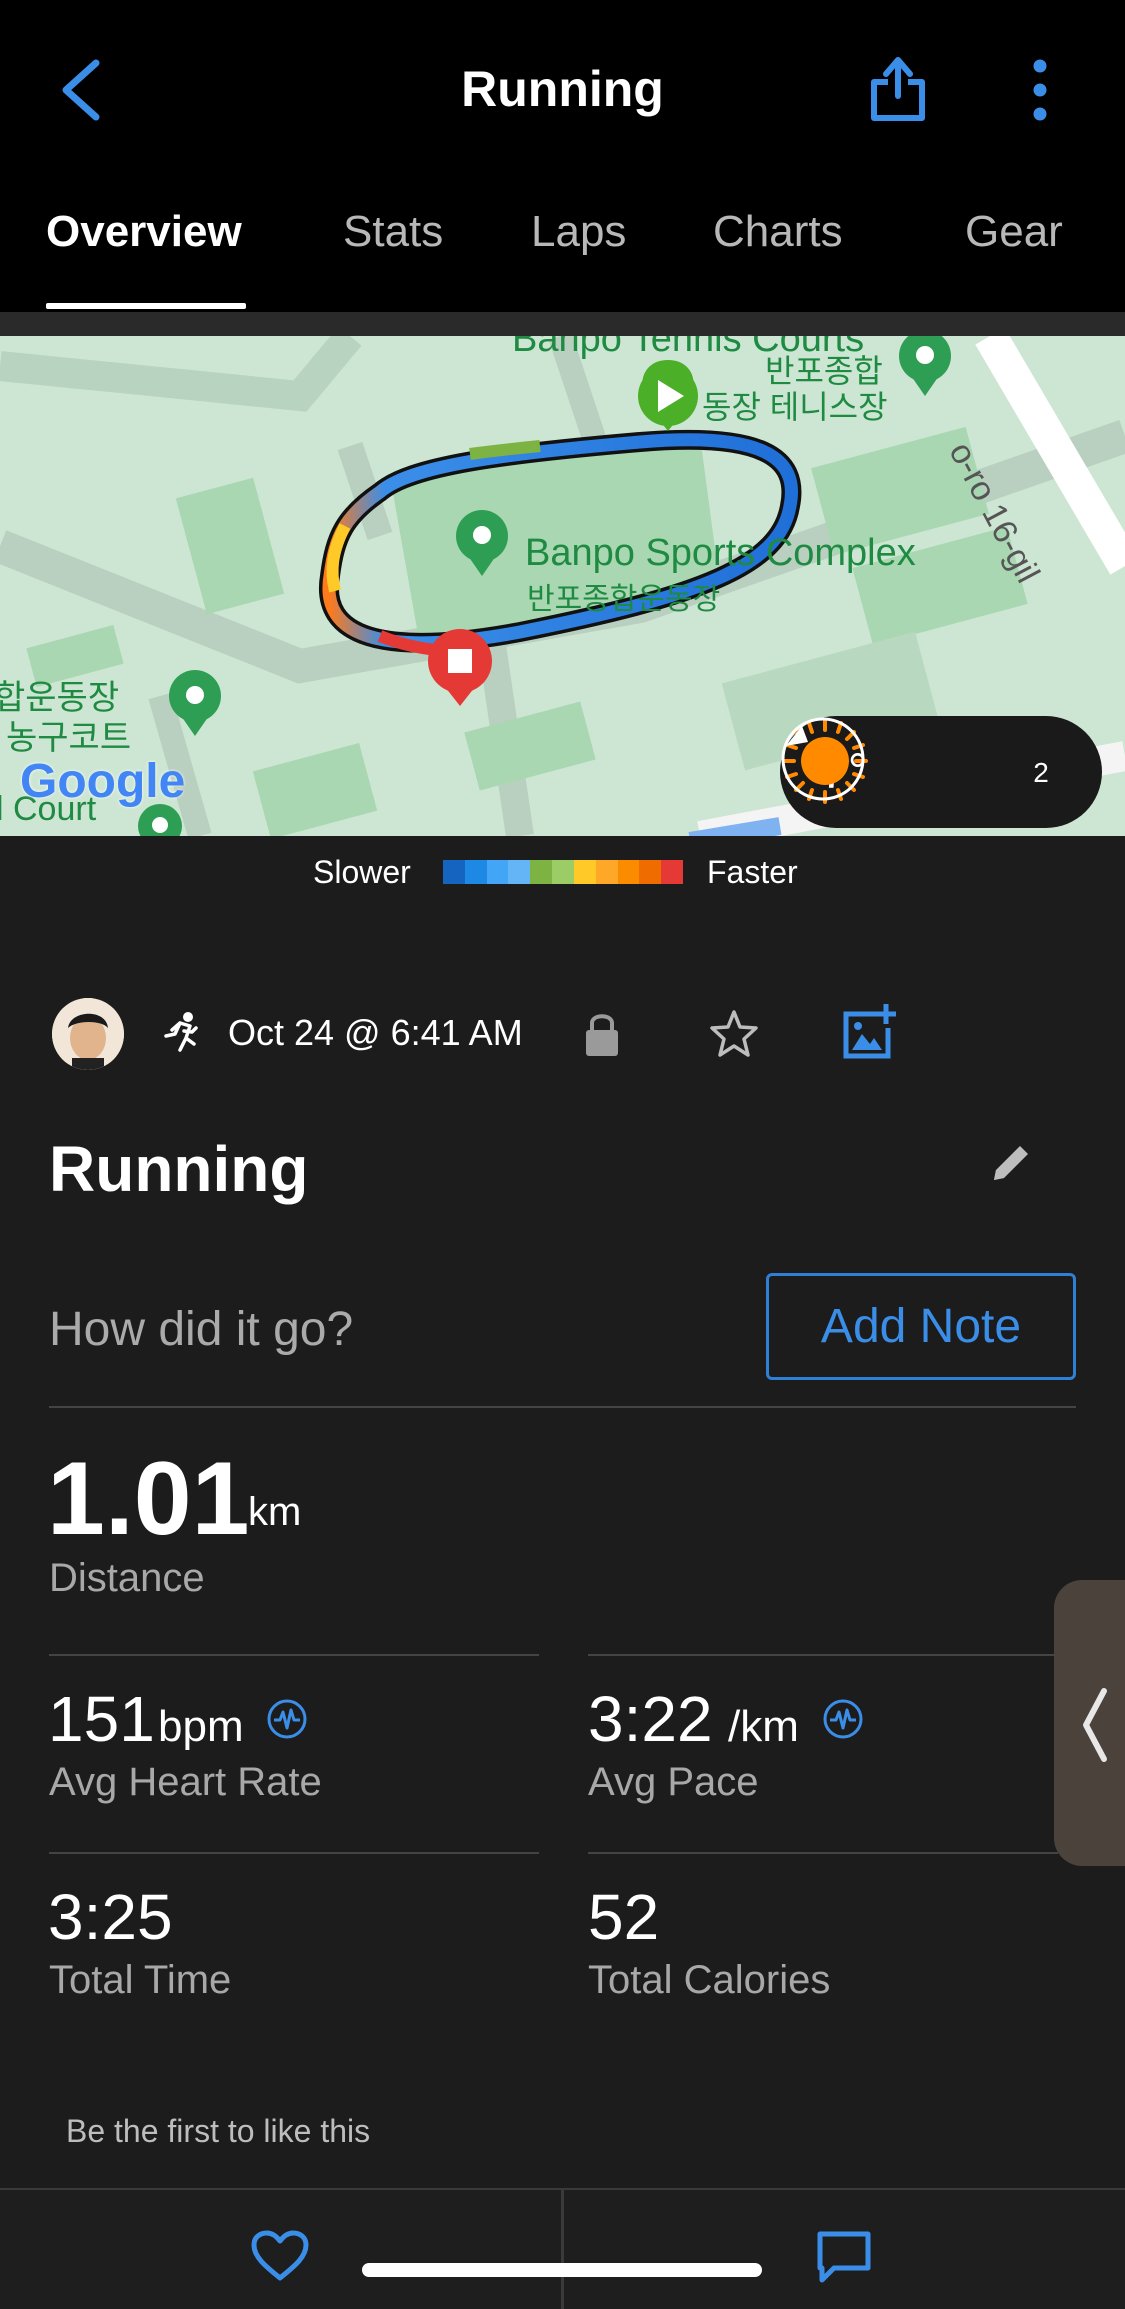 The image size is (1125, 2309). What do you see at coordinates (280, 2256) in the screenshot?
I see `heart-icon` at bounding box center [280, 2256].